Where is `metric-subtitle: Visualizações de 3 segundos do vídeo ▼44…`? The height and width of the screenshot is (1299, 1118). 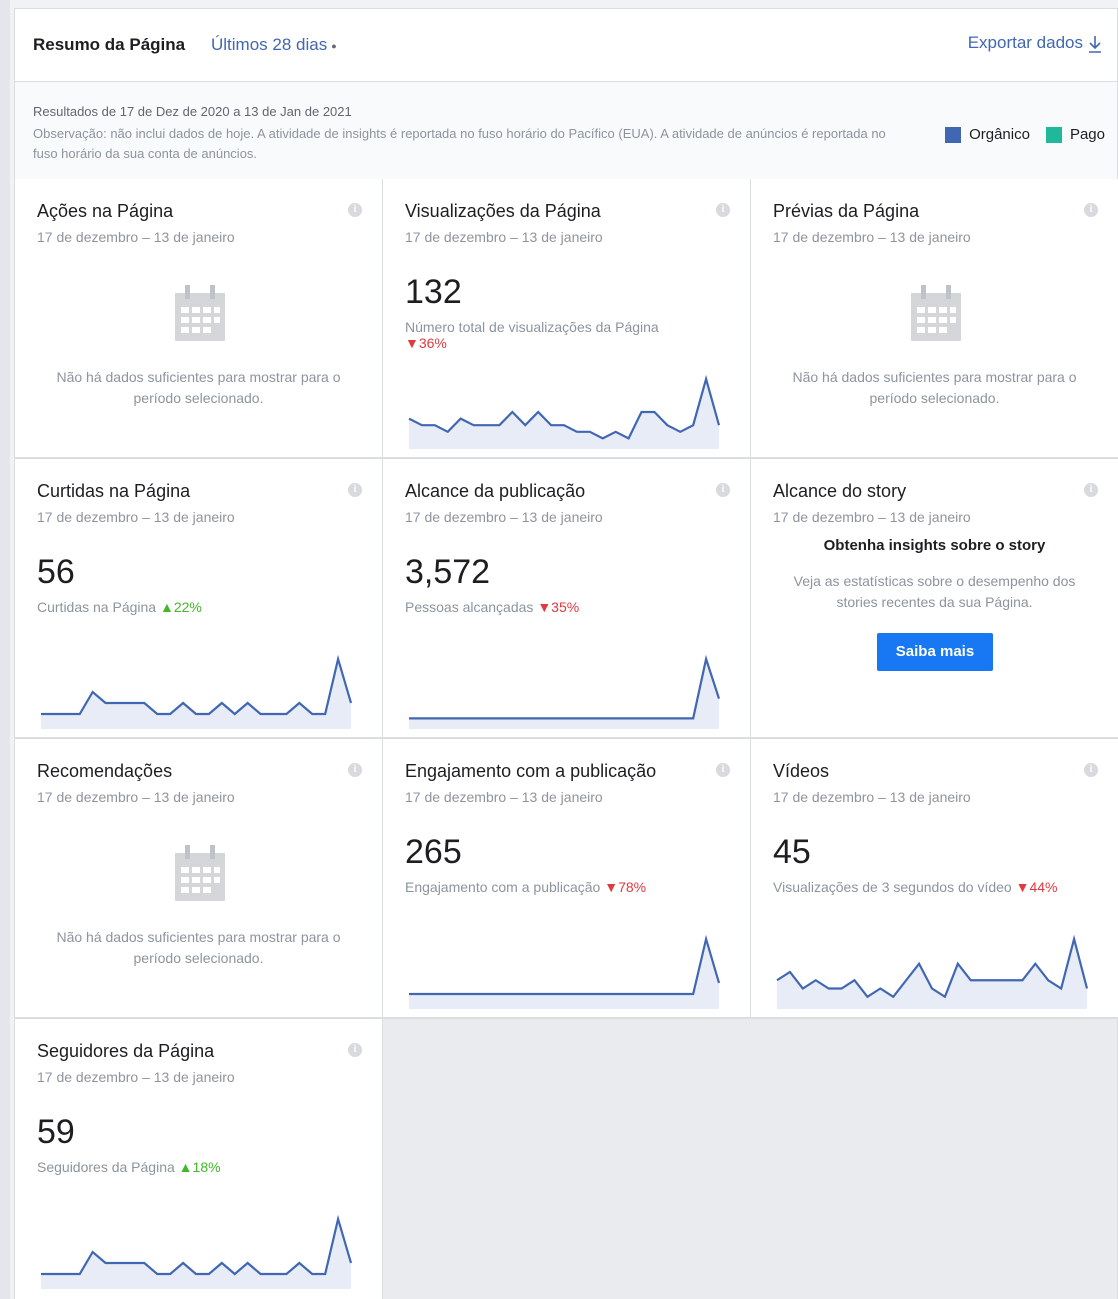
metric-subtitle: Visualizações de 3 segundos do vídeo ▼44… is located at coordinates (915, 887).